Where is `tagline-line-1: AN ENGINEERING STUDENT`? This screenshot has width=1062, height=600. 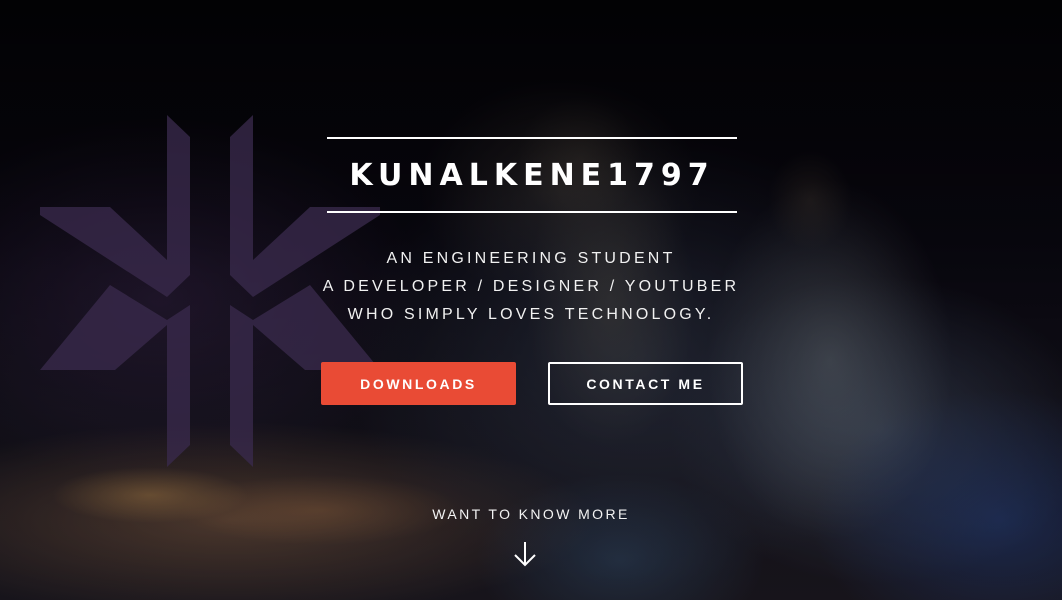 tagline-line-1: AN ENGINEERING STUDENT is located at coordinates (531, 258).